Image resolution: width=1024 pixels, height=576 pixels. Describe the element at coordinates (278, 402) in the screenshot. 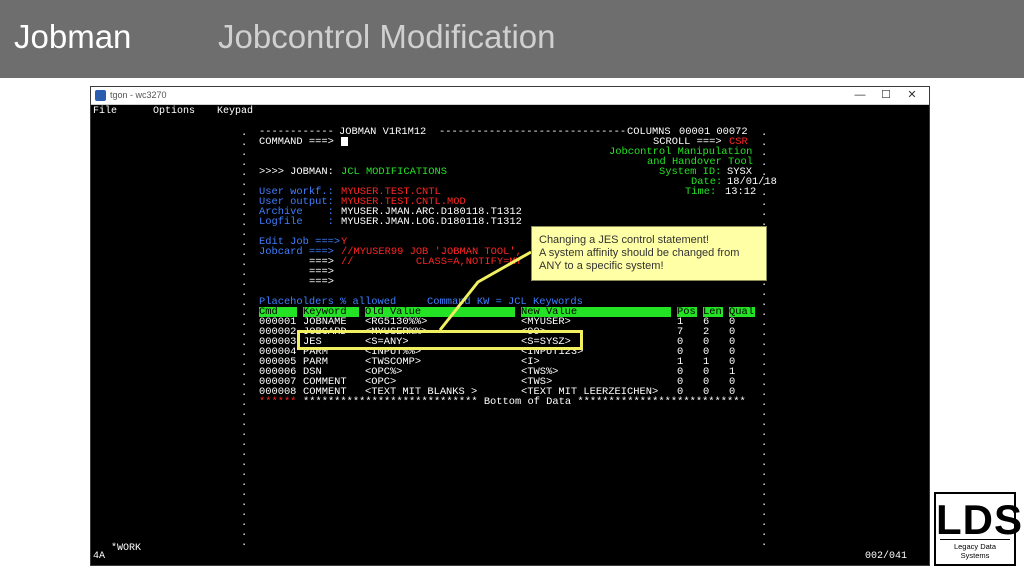

I see `bottom-stars: ******` at that location.